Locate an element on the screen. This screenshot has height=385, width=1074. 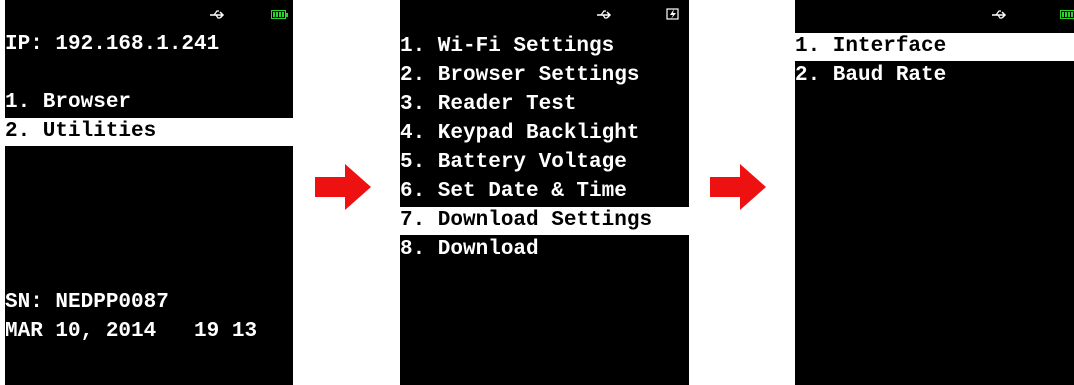
serial-number-label: SN: NEDPP0087 is located at coordinates (87, 302).